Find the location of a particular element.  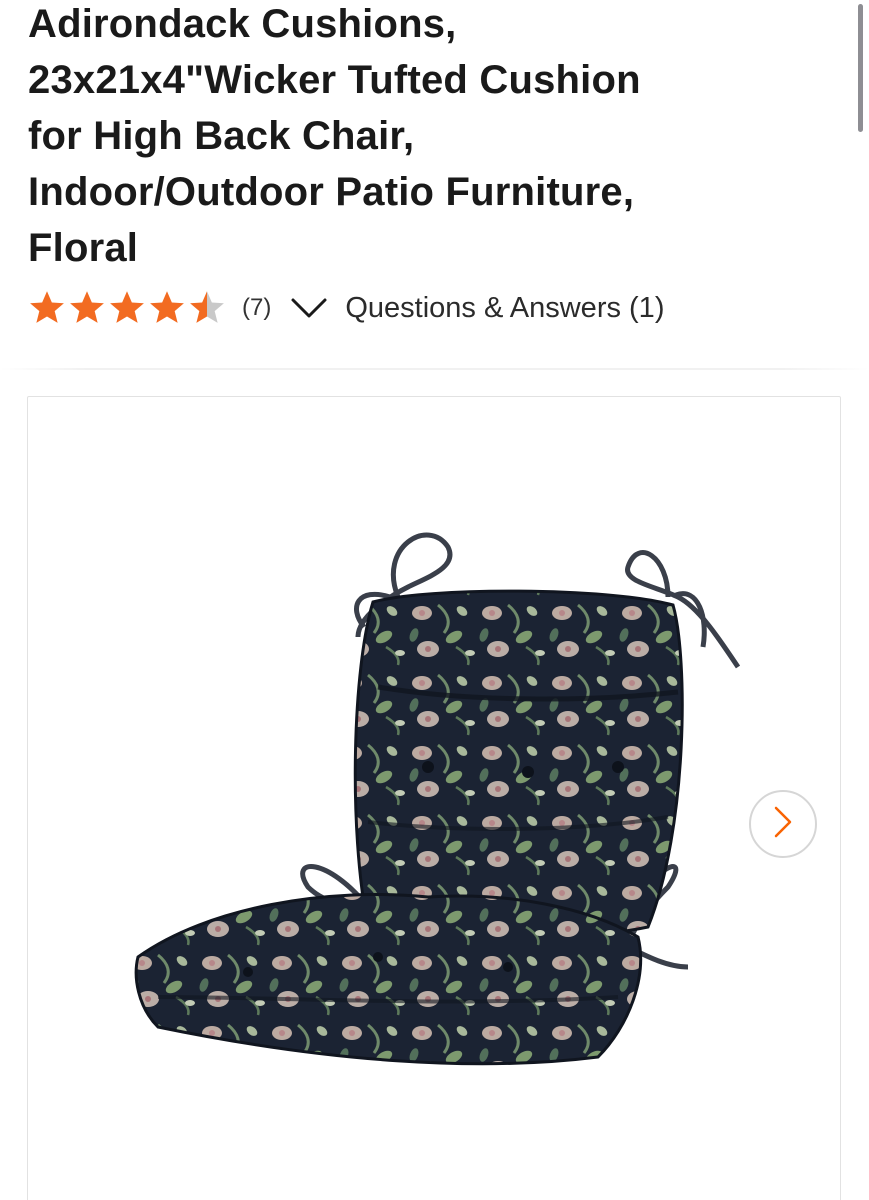

product-title-line: Indoor/Outdoor Patio Furniture, is located at coordinates (331, 192).